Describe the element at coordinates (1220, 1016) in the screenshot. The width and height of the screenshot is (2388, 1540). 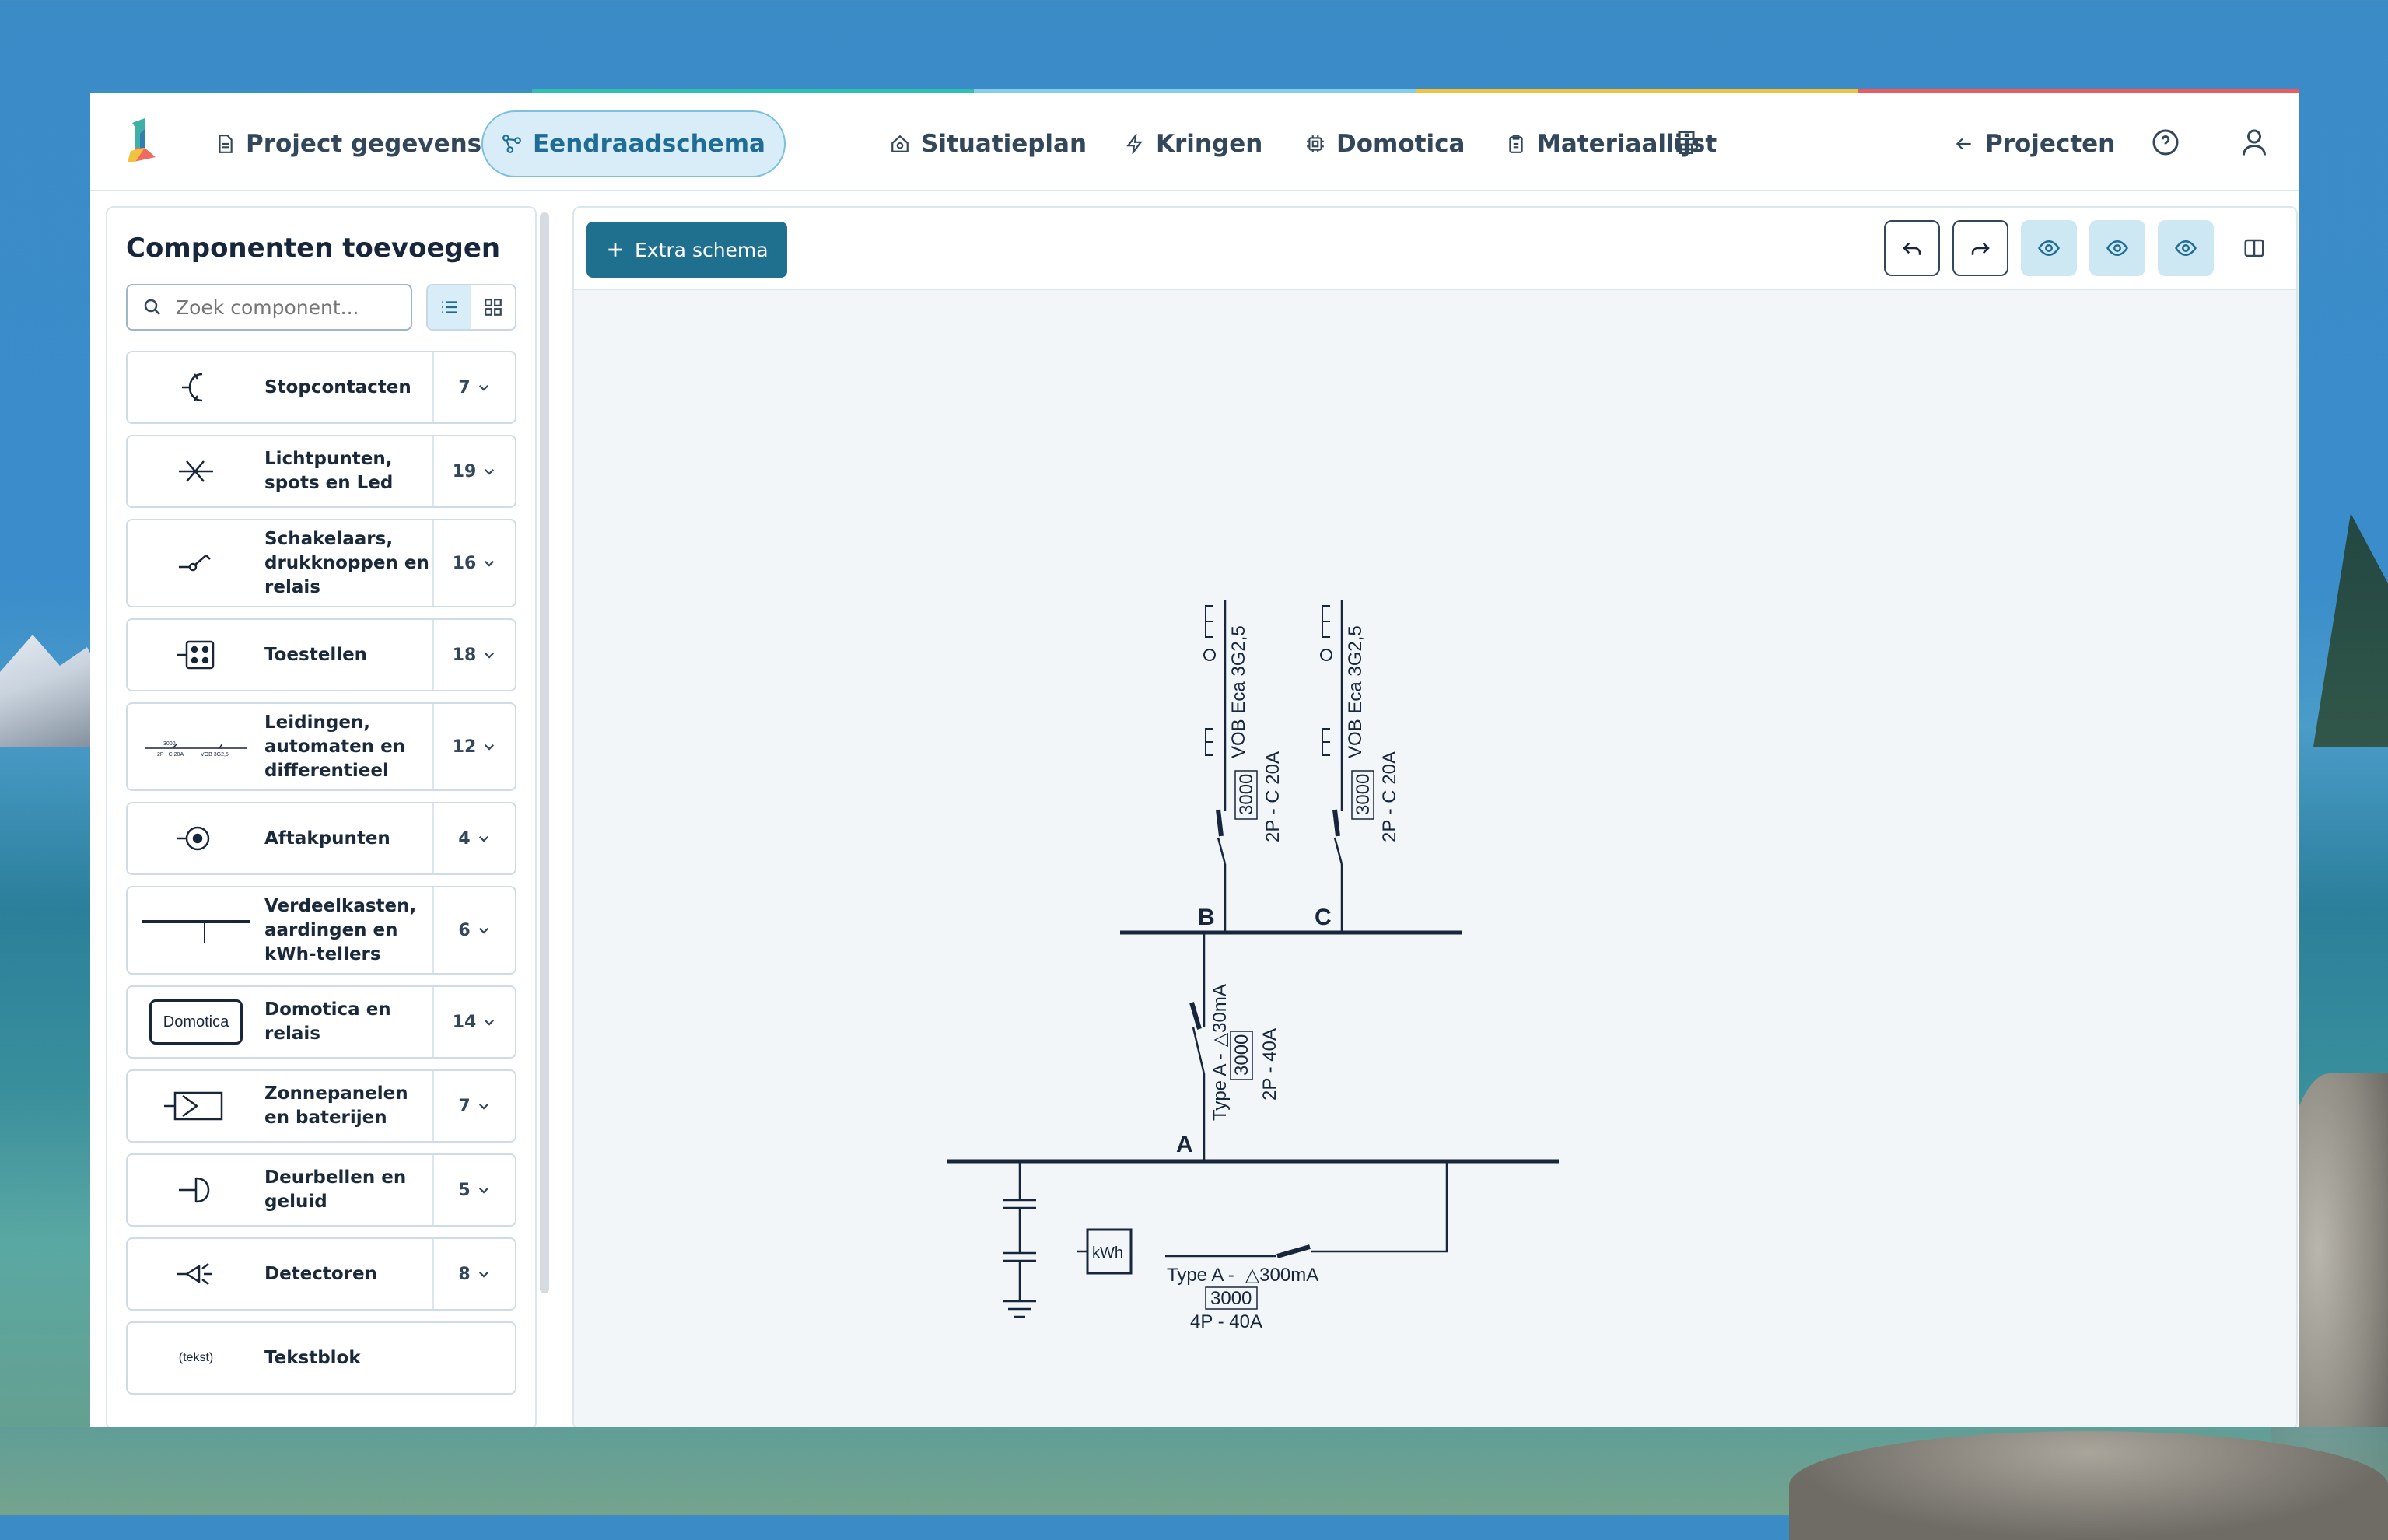
I see `diff-sensitivity: △30mA` at that location.